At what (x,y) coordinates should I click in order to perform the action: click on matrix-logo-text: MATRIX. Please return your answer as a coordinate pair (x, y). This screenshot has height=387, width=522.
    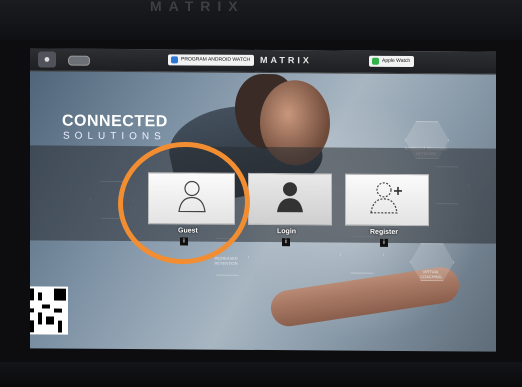
    Looking at the image, I should click on (286, 60).